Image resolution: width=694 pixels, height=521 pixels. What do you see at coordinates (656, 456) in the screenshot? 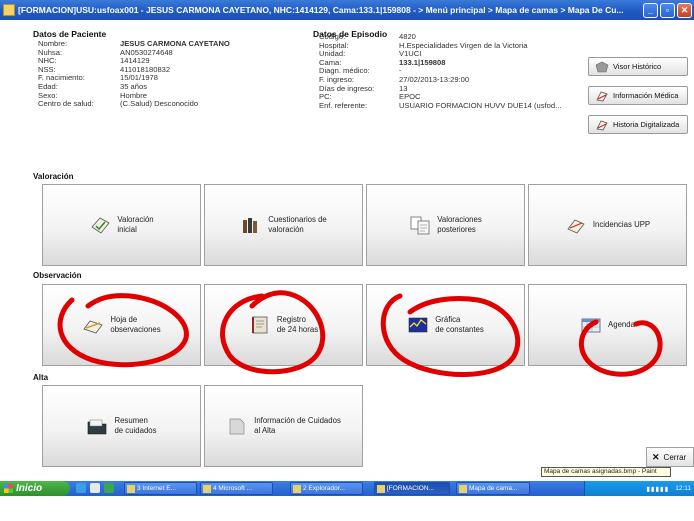
I see `close-x-icon: ✕` at bounding box center [656, 456].